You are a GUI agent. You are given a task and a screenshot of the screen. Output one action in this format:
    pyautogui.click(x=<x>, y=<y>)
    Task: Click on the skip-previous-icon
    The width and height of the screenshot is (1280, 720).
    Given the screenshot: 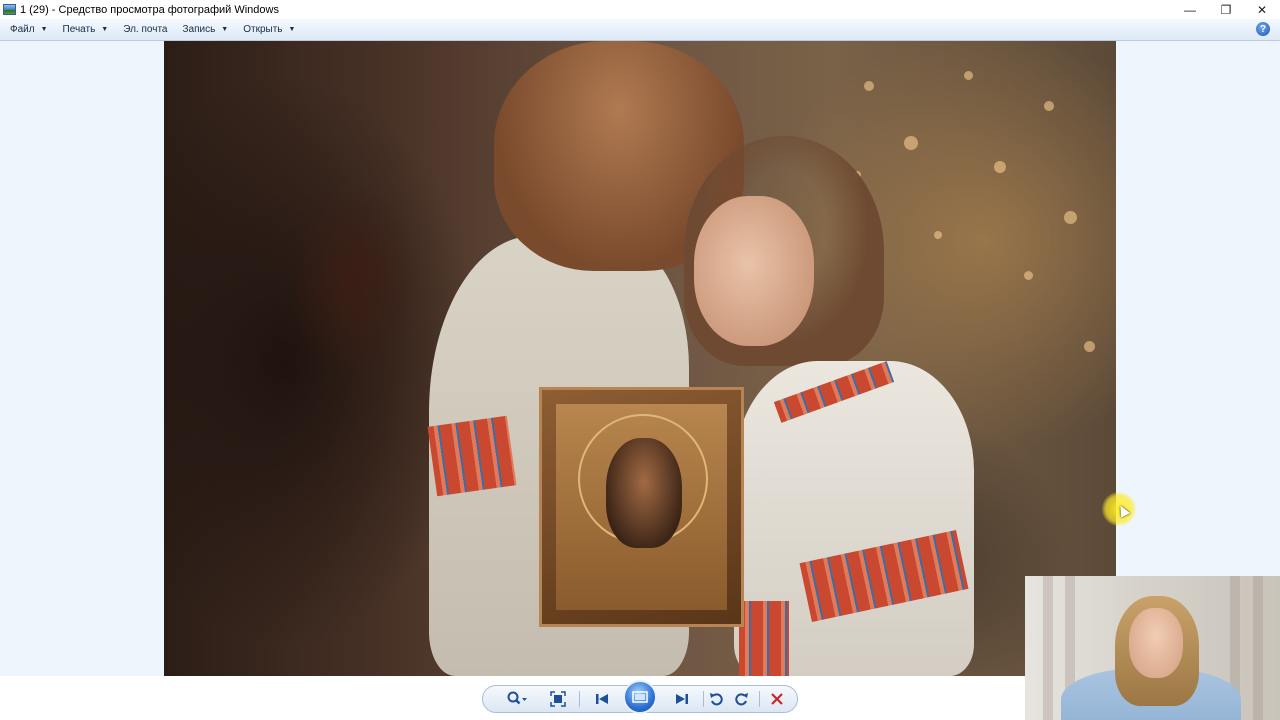 What is the action you would take?
    pyautogui.click(x=602, y=699)
    